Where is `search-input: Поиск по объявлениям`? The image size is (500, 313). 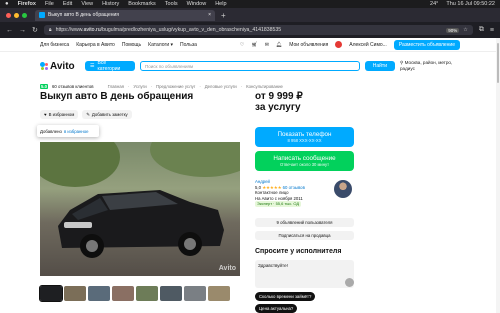 search-input: Поиск по объявлениям is located at coordinates (250, 66).